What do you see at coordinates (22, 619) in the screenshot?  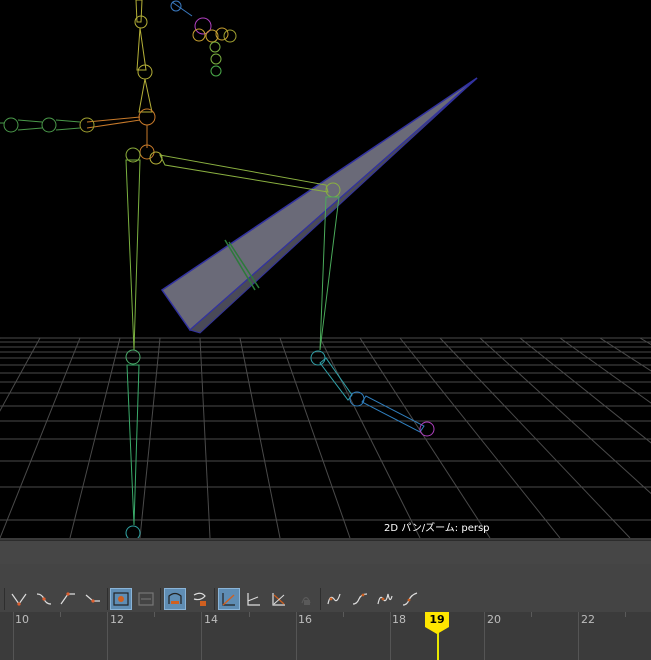 I see `time-tick-label: 10` at bounding box center [22, 619].